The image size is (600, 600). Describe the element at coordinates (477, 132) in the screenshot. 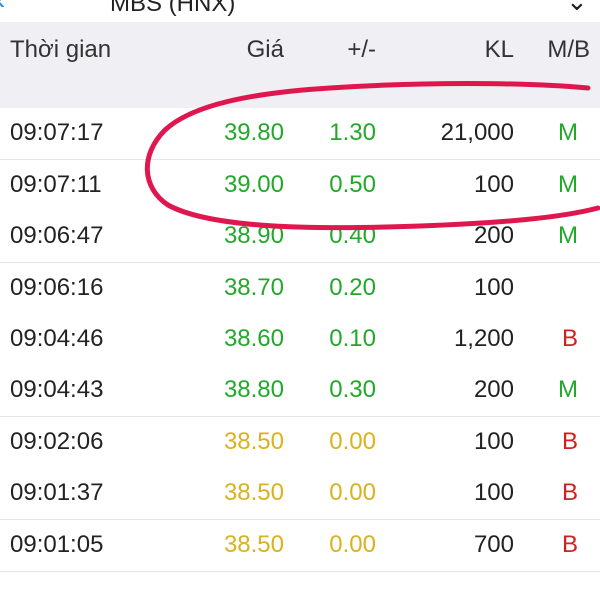

I see `volume-cell: 21,000` at that location.